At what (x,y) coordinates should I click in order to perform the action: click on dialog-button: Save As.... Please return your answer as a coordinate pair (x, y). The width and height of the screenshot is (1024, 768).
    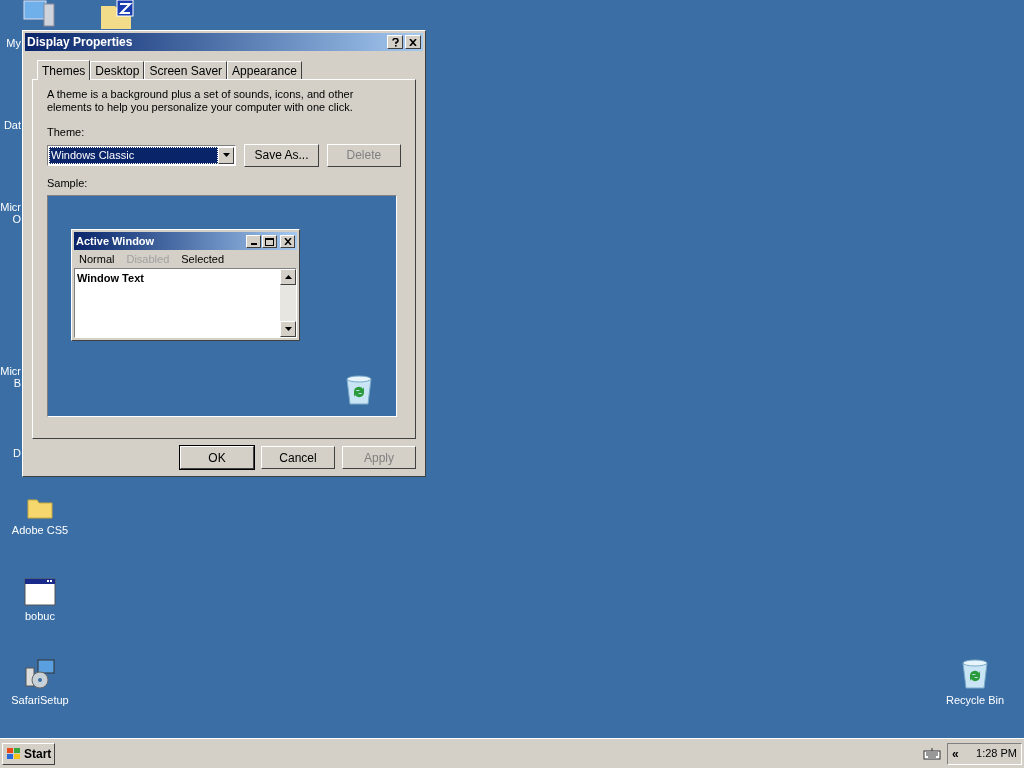
    Looking at the image, I should click on (281, 155).